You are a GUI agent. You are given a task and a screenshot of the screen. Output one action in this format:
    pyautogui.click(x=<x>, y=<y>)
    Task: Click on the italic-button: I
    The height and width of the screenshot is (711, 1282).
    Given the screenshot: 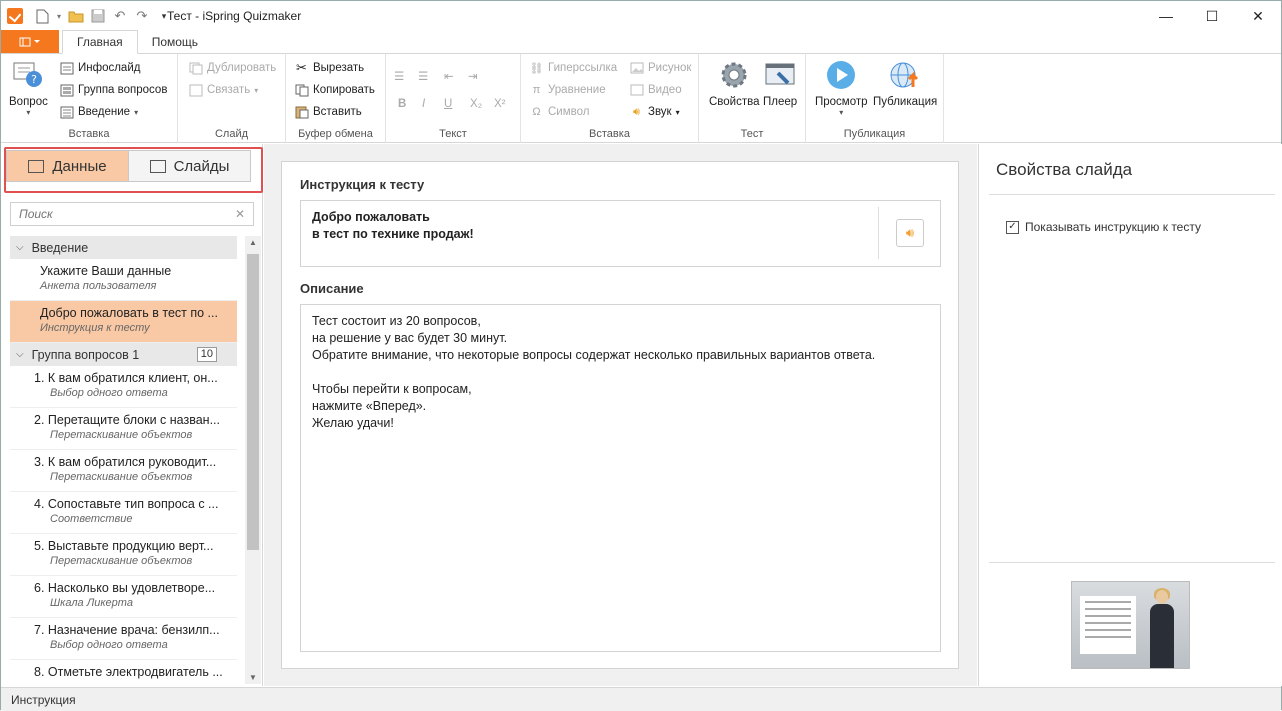 What is the action you would take?
    pyautogui.click(x=423, y=104)
    